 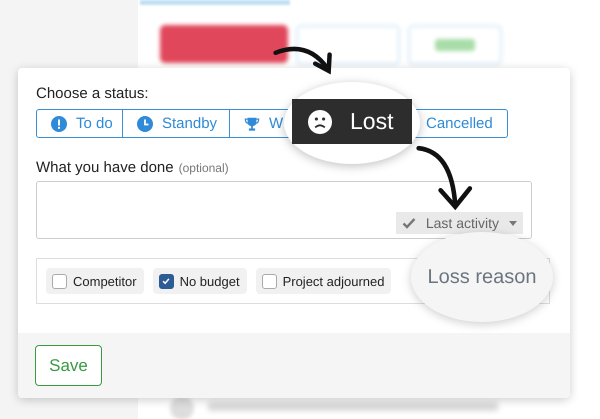 What do you see at coordinates (79, 123) in the screenshot?
I see `status-tab: To do` at bounding box center [79, 123].